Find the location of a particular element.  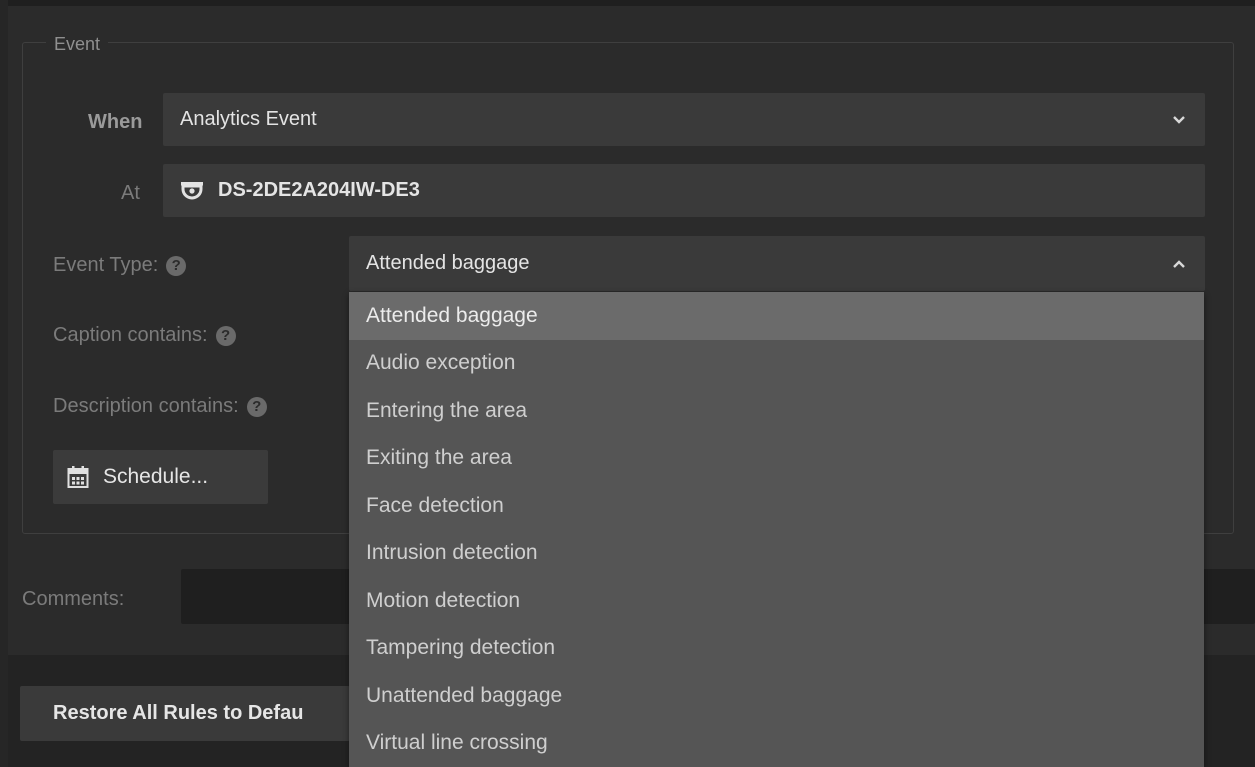

event-type-label-text: Event Type: is located at coordinates (106, 265).